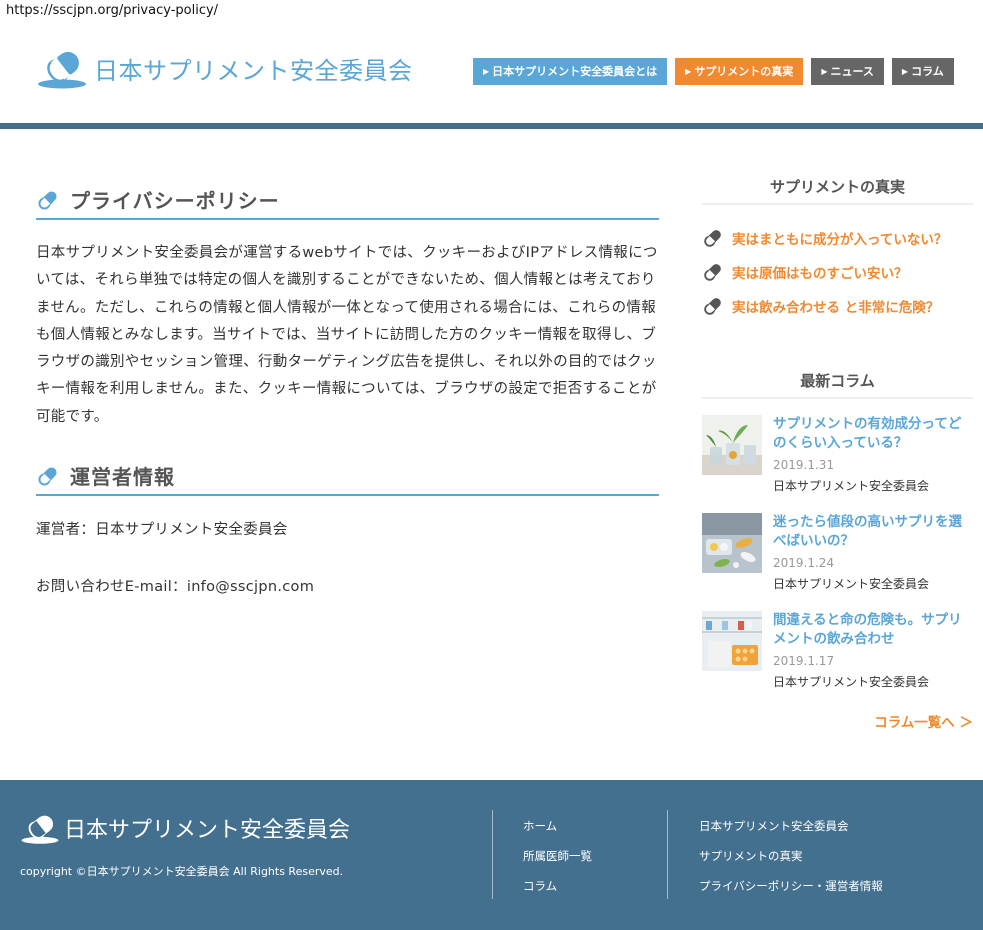 The image size is (983, 930). I want to click on footer-logo: 日本サプリメント安全委員会, so click(185, 828).